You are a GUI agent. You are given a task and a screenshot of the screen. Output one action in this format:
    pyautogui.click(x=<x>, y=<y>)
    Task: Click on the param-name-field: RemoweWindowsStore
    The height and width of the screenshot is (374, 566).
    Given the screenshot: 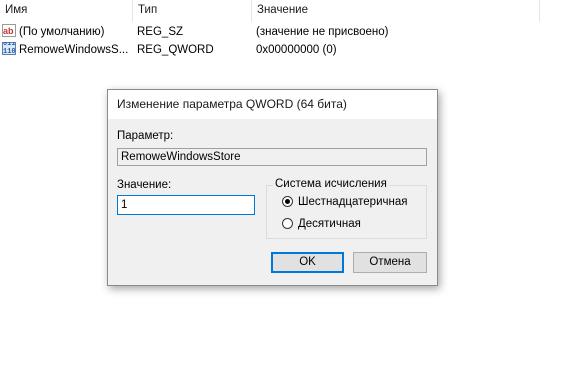 What is the action you would take?
    pyautogui.click(x=272, y=157)
    